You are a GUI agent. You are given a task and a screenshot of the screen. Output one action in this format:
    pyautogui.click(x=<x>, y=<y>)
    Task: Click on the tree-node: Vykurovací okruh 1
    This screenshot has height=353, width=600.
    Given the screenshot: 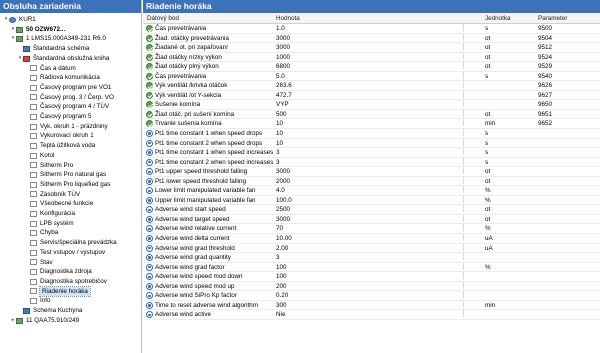 What is the action you would take?
    pyautogui.click(x=59, y=136)
    